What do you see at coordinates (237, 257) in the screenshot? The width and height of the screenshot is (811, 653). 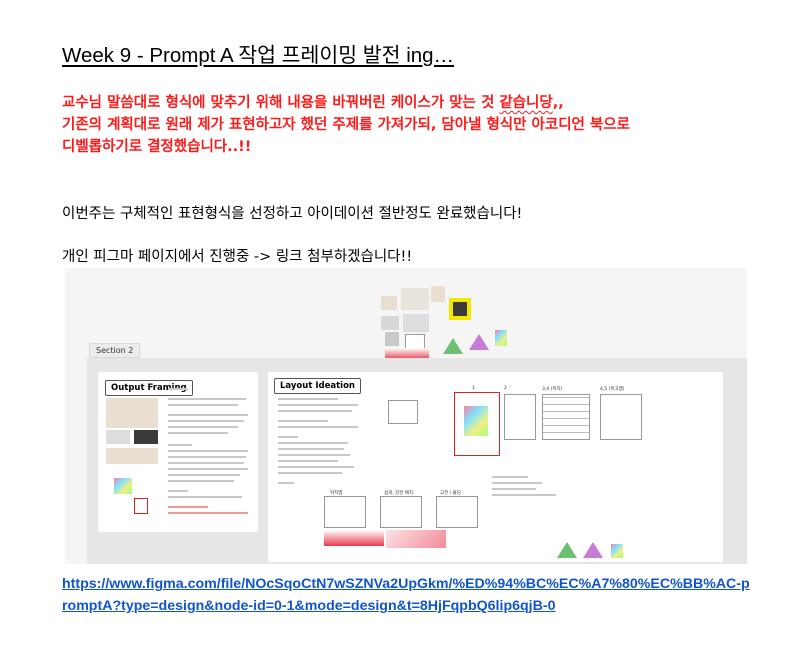 I see `paragraph-figma-note: 개인 피그마 페이지에서 진행중 -> 링크 첨부하겠습니다!!` at bounding box center [237, 257].